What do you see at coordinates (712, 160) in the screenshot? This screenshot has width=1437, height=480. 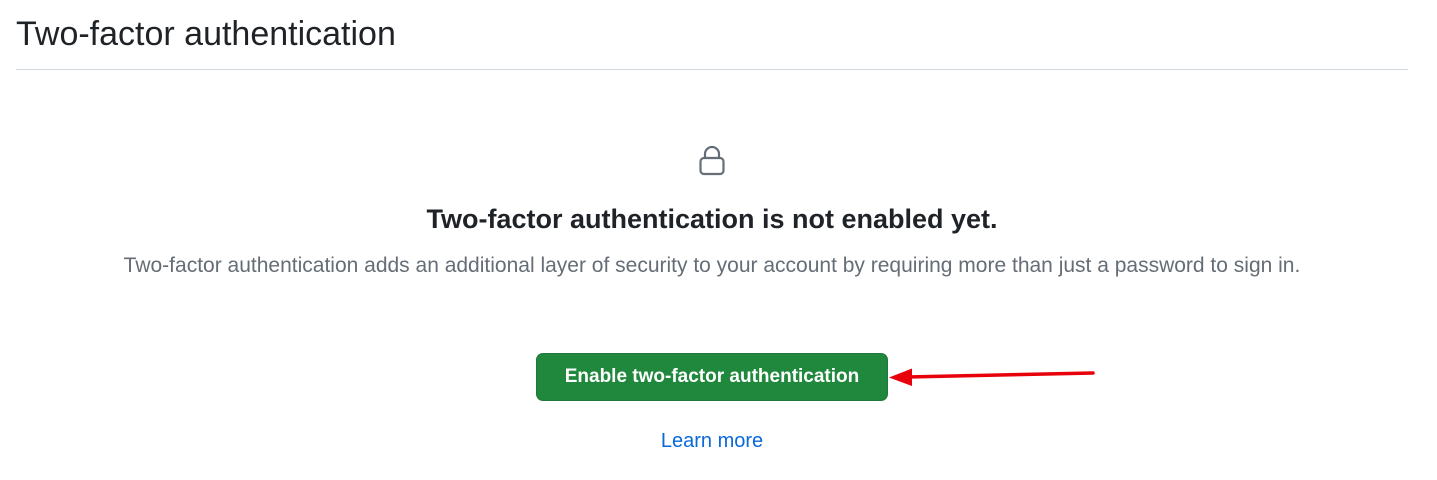 I see `lock-icon` at bounding box center [712, 160].